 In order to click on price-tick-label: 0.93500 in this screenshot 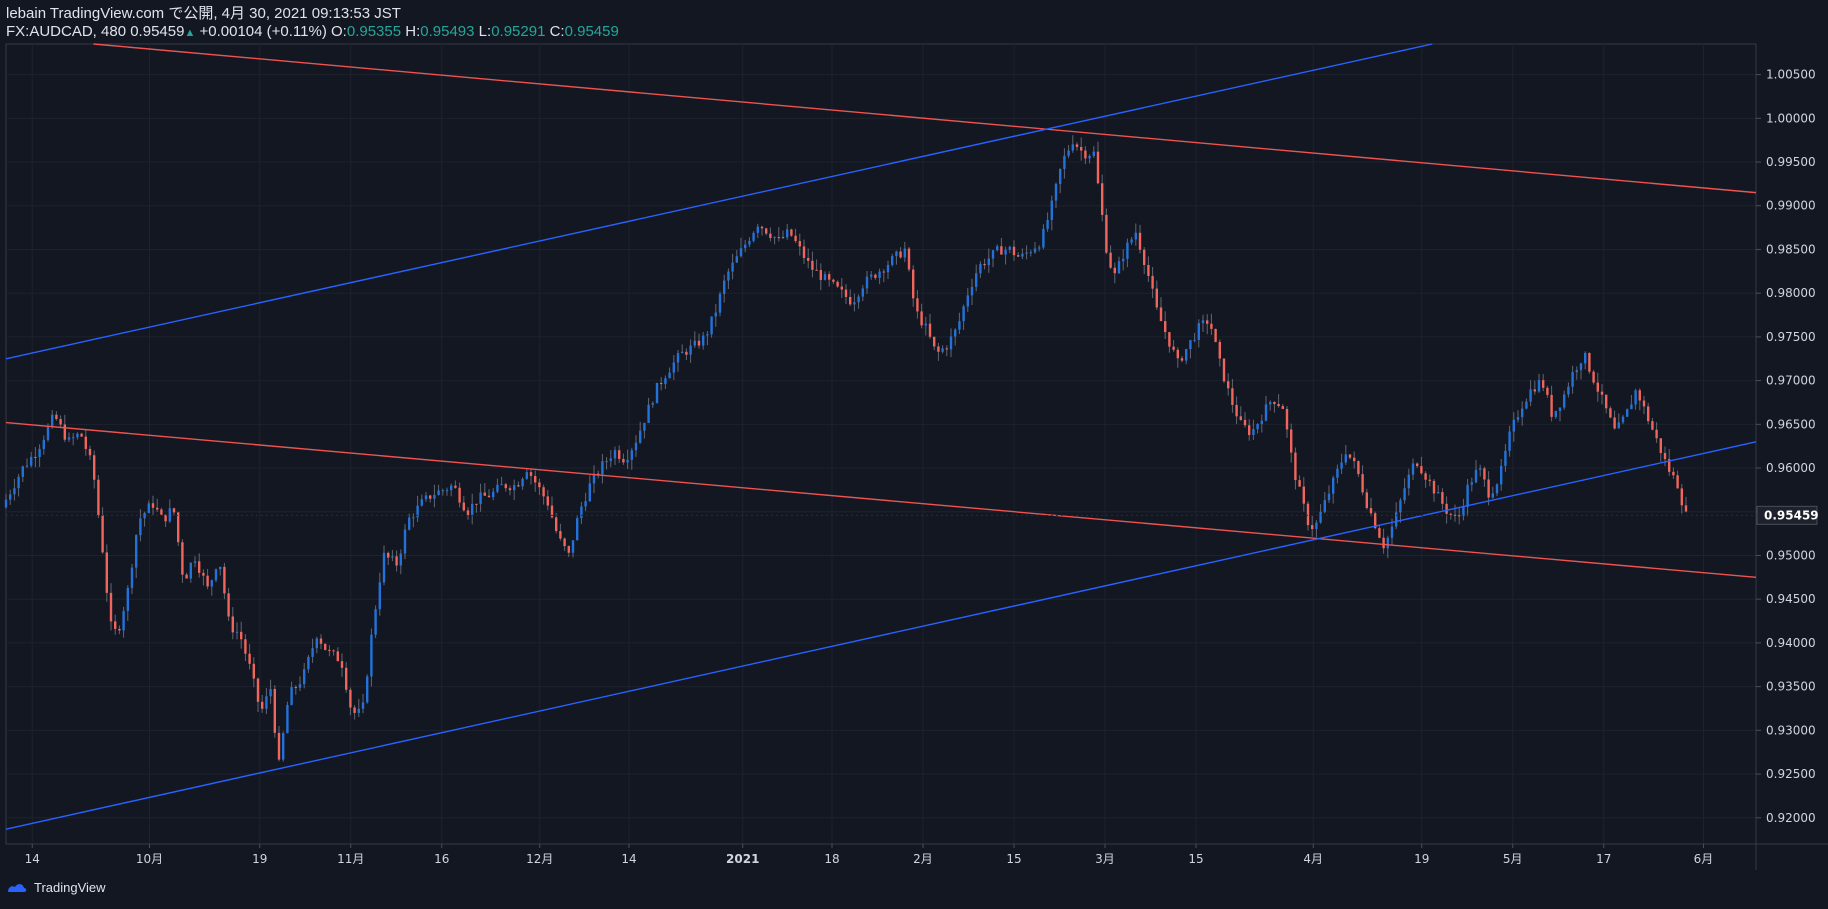, I will do `click(1791, 687)`.